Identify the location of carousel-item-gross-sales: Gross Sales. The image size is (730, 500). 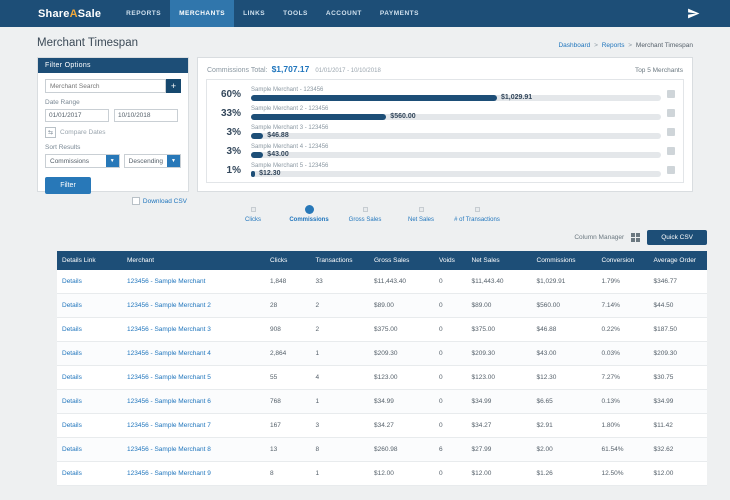
(365, 214).